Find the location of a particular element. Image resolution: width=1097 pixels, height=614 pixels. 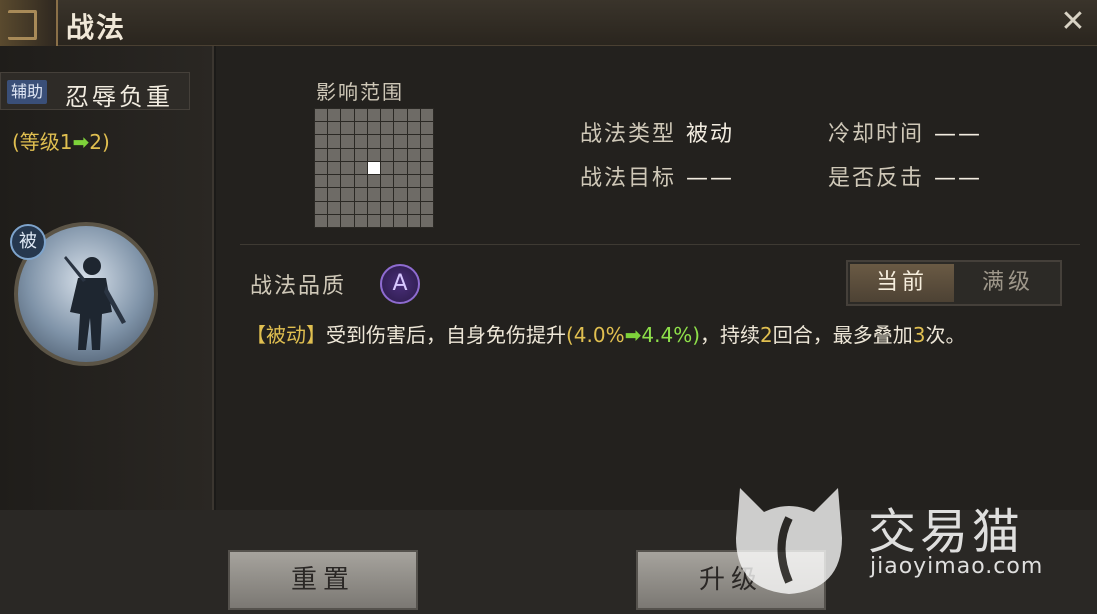

info-target: 战法目标 —— is located at coordinates (657, 176).